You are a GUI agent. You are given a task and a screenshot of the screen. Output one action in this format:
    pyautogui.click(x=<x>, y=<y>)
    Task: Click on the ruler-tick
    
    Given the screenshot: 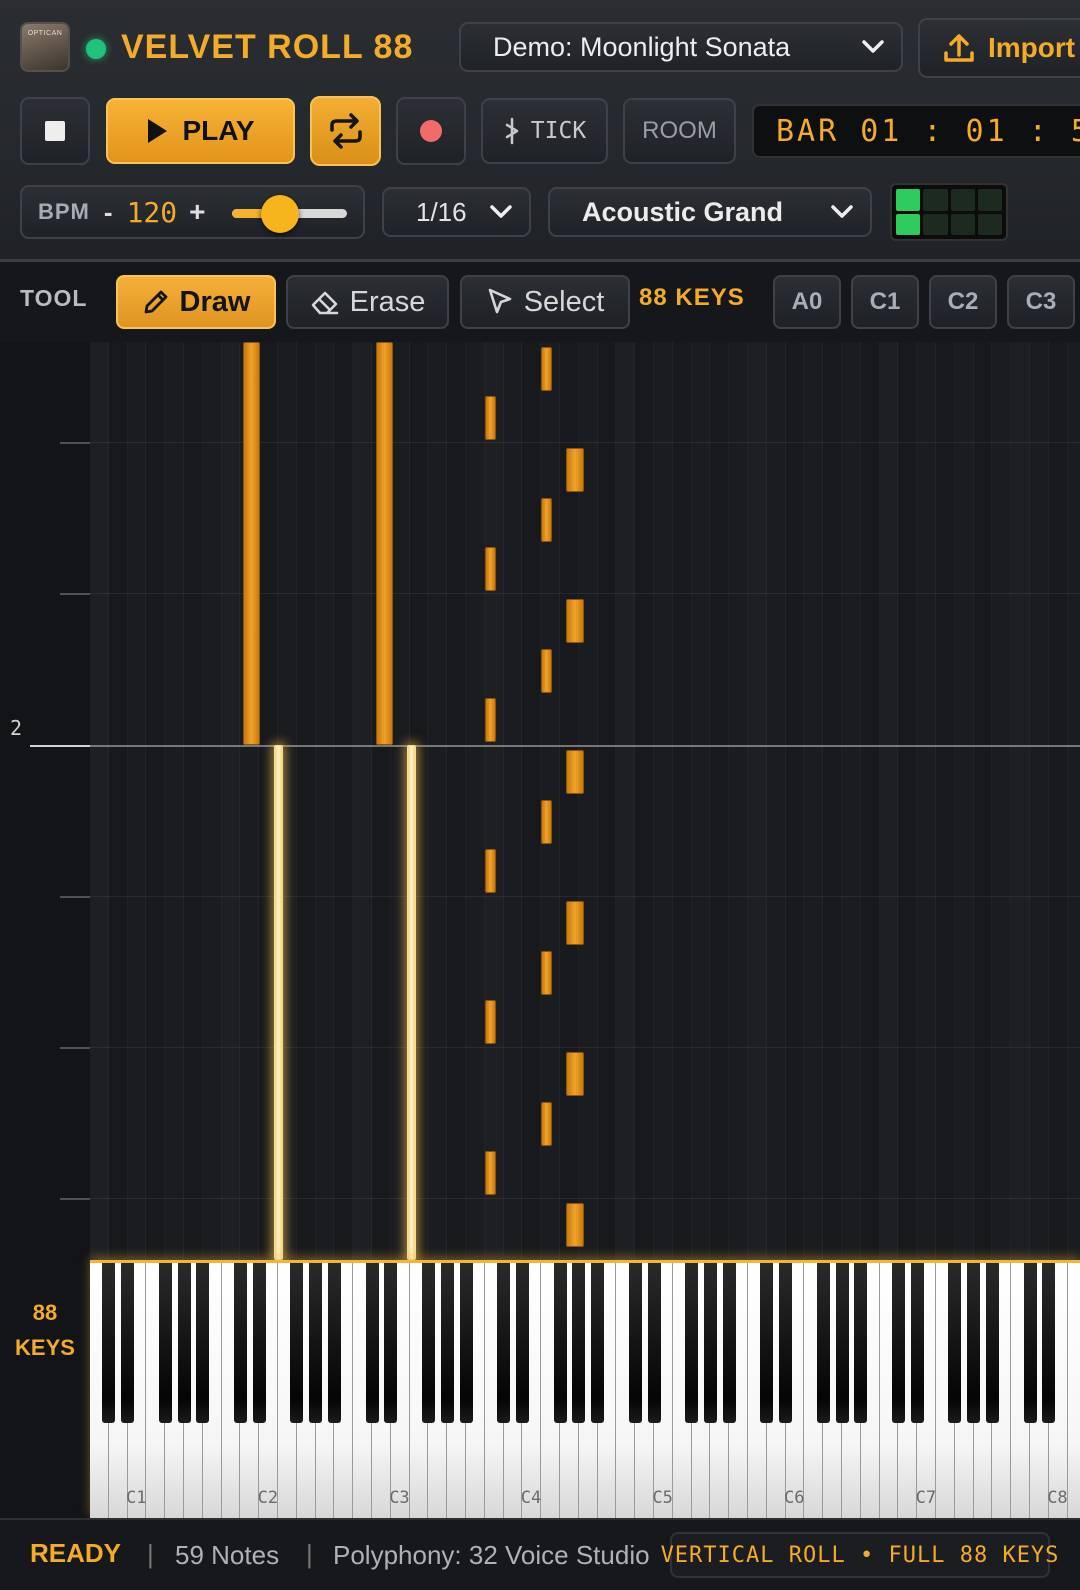 What is the action you would take?
    pyautogui.click(x=75, y=594)
    